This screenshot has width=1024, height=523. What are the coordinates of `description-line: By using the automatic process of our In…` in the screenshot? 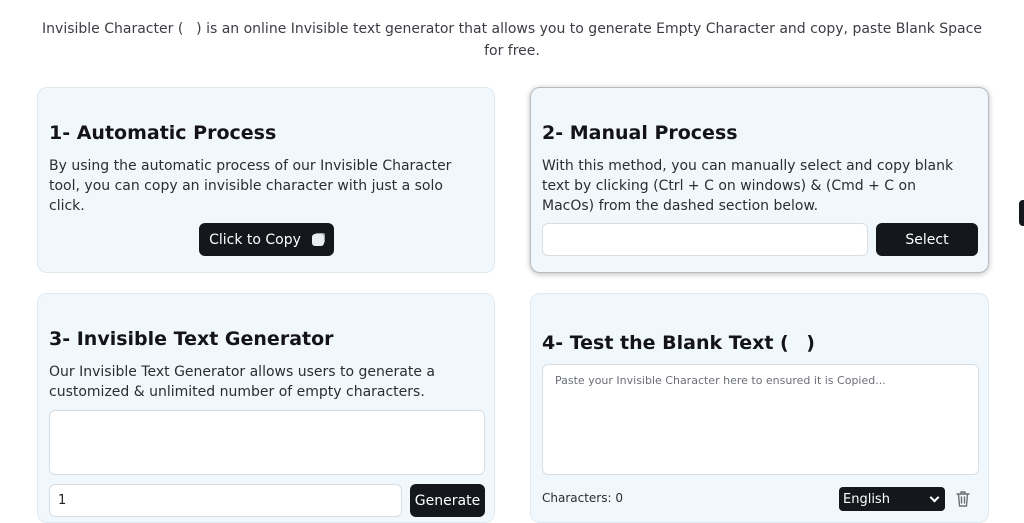 It's located at (250, 166).